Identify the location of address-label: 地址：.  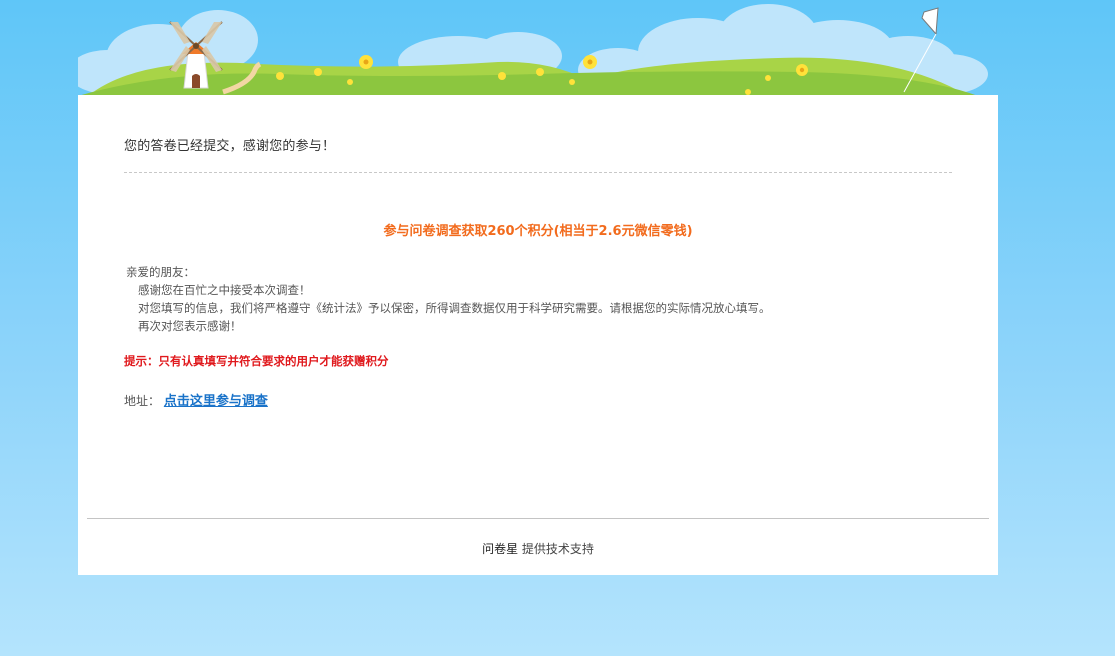
(142, 401).